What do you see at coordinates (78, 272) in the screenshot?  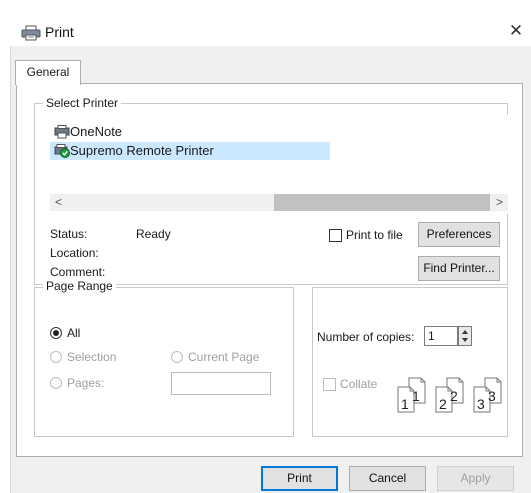 I see `comment-label: Comment:` at bounding box center [78, 272].